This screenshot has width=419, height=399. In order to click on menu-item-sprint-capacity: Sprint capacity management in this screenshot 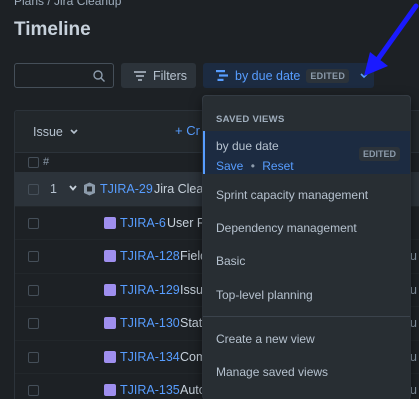, I will do `click(306, 195)`.